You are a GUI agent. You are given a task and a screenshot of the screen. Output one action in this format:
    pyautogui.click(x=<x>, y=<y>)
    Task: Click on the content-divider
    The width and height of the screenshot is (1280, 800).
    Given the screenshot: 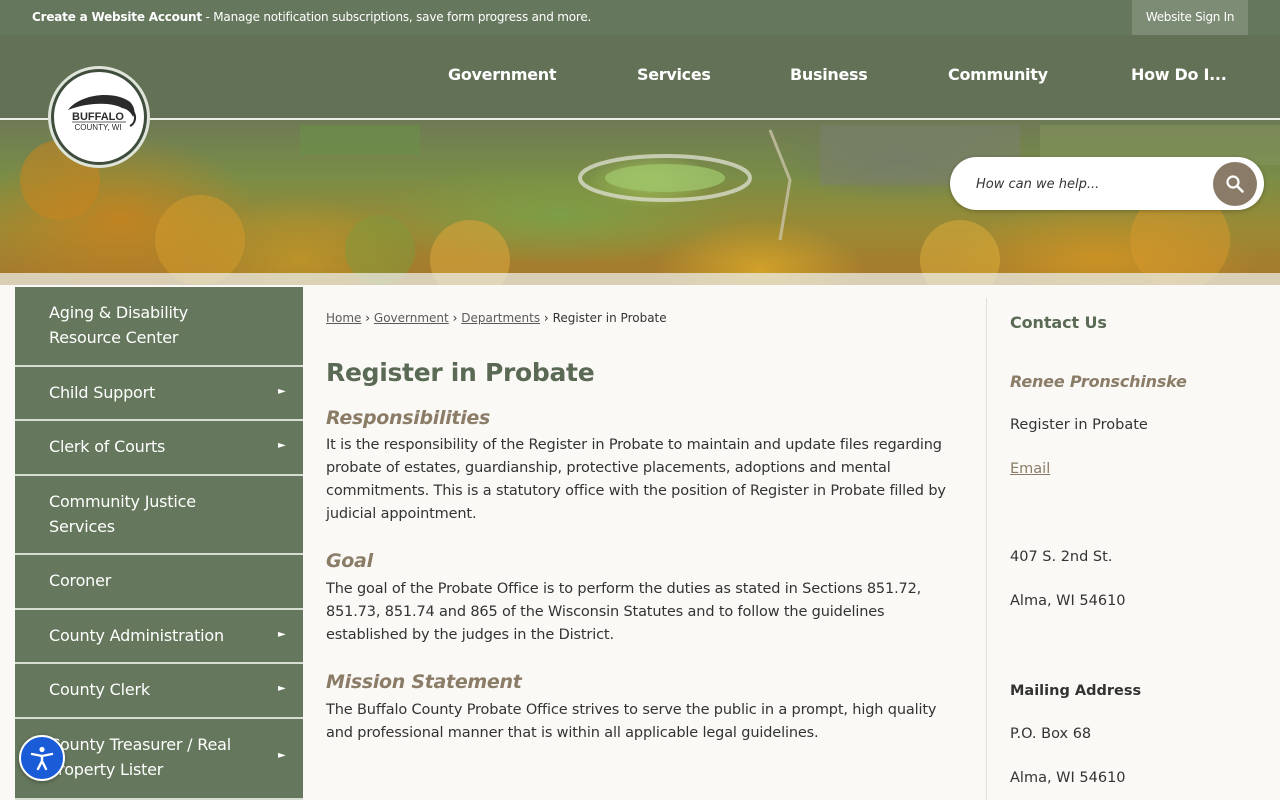 What is the action you would take?
    pyautogui.click(x=986, y=549)
    